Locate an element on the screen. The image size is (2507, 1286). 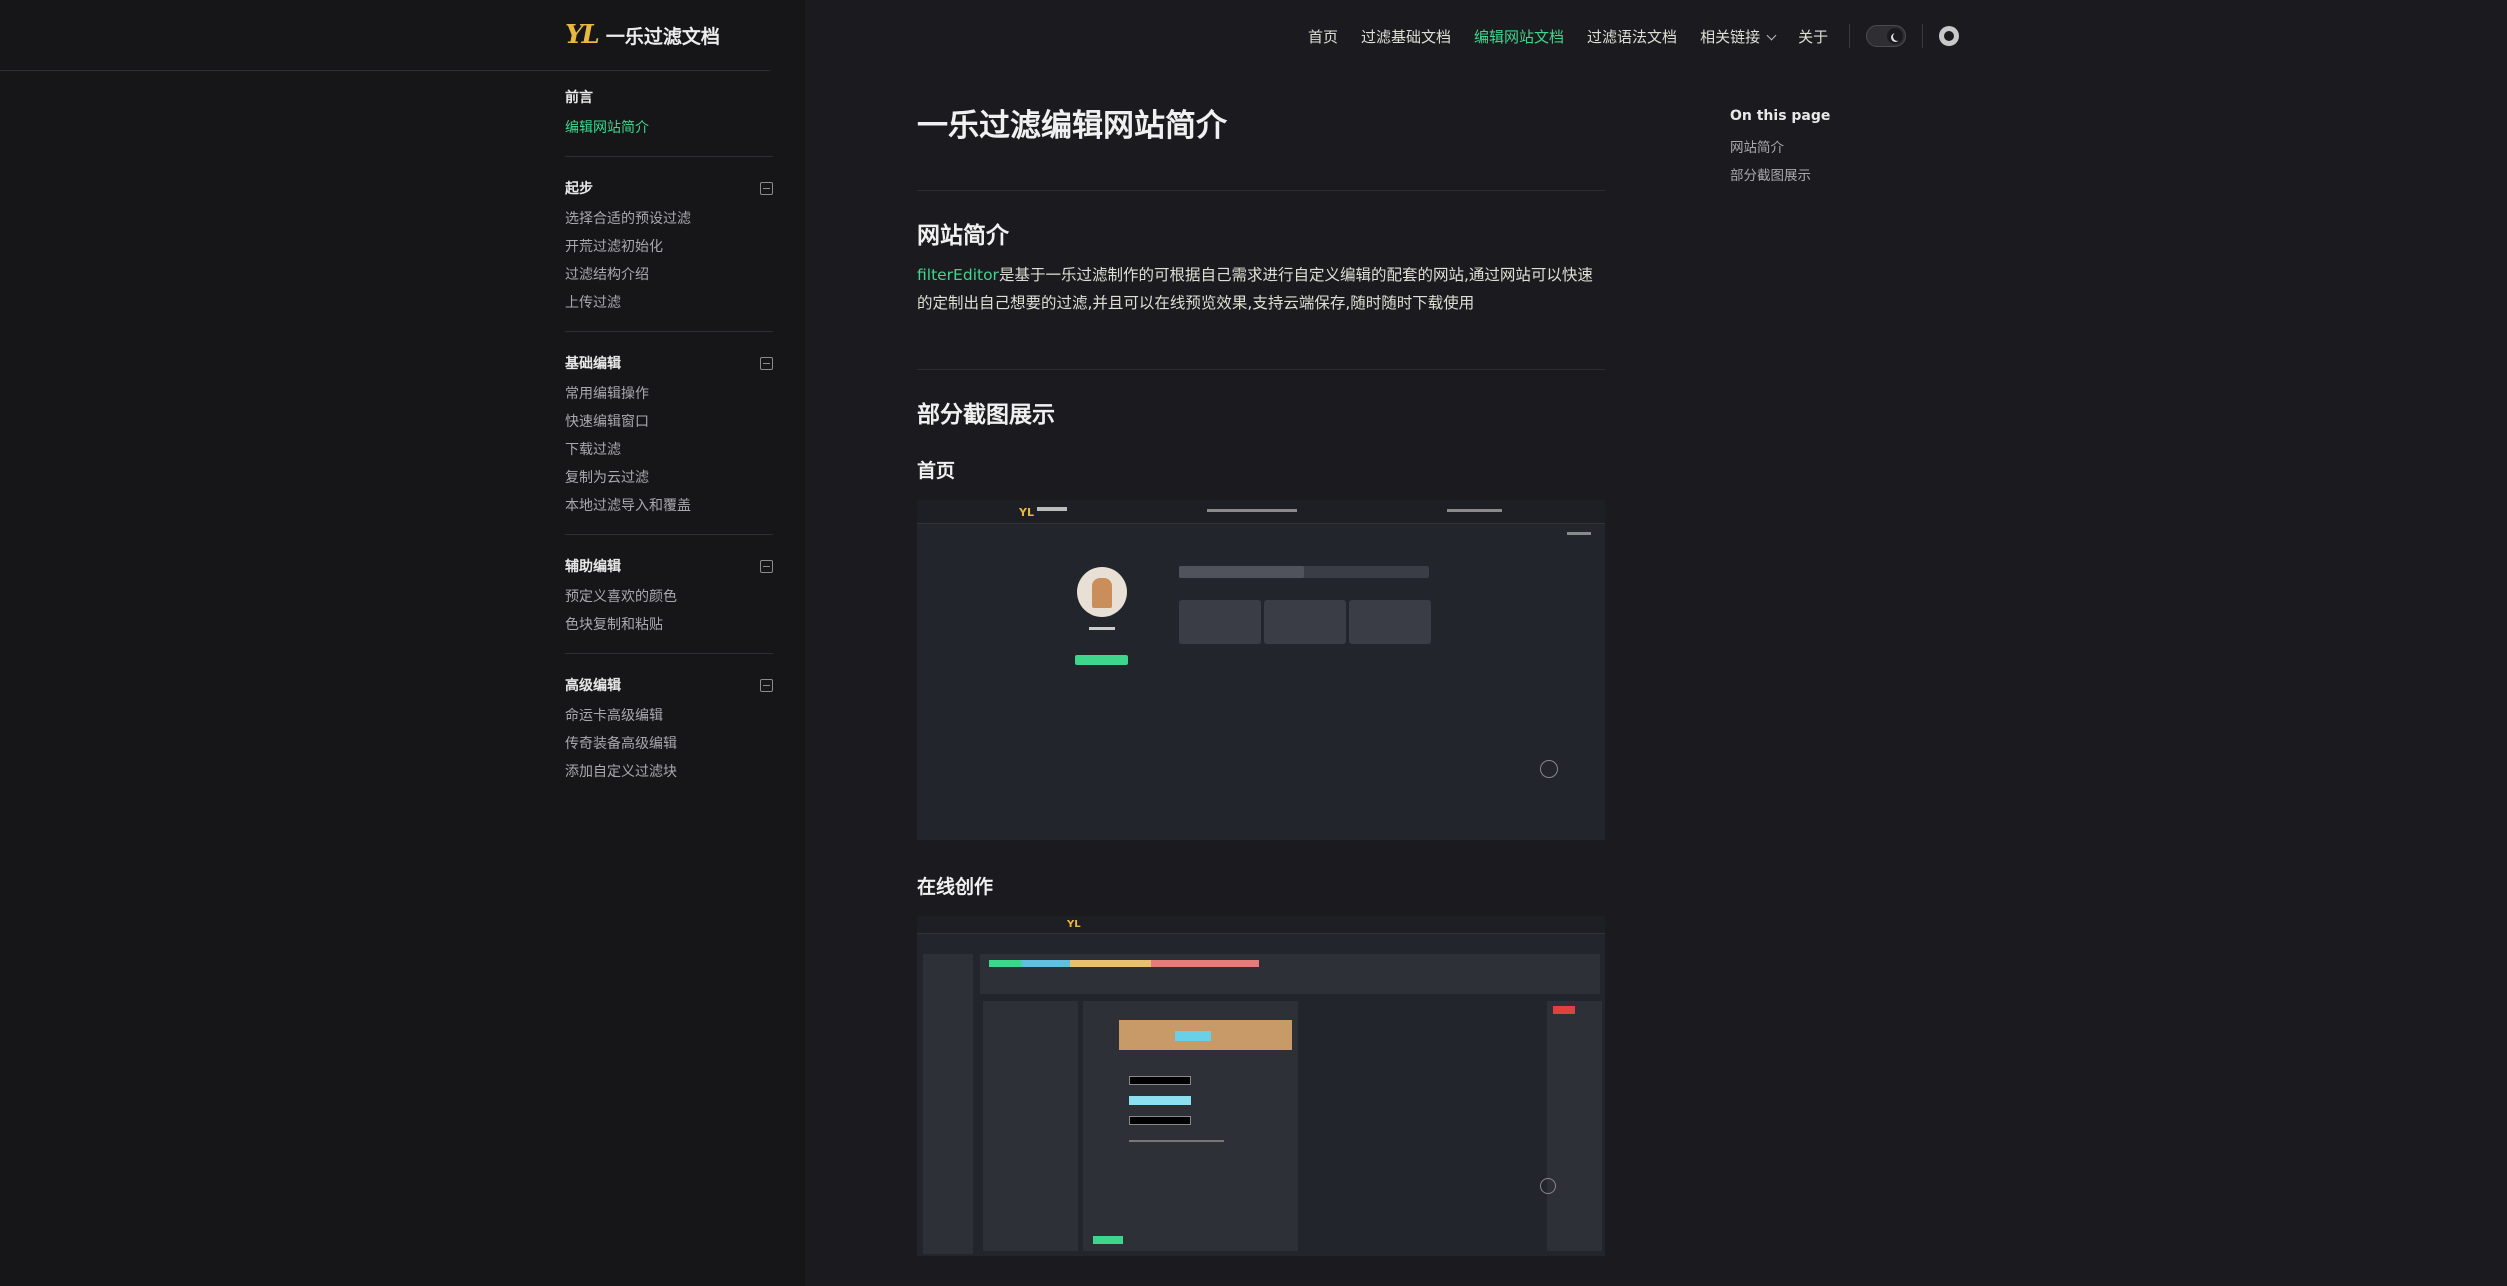
mock-list-panel is located at coordinates (1030, 1126).